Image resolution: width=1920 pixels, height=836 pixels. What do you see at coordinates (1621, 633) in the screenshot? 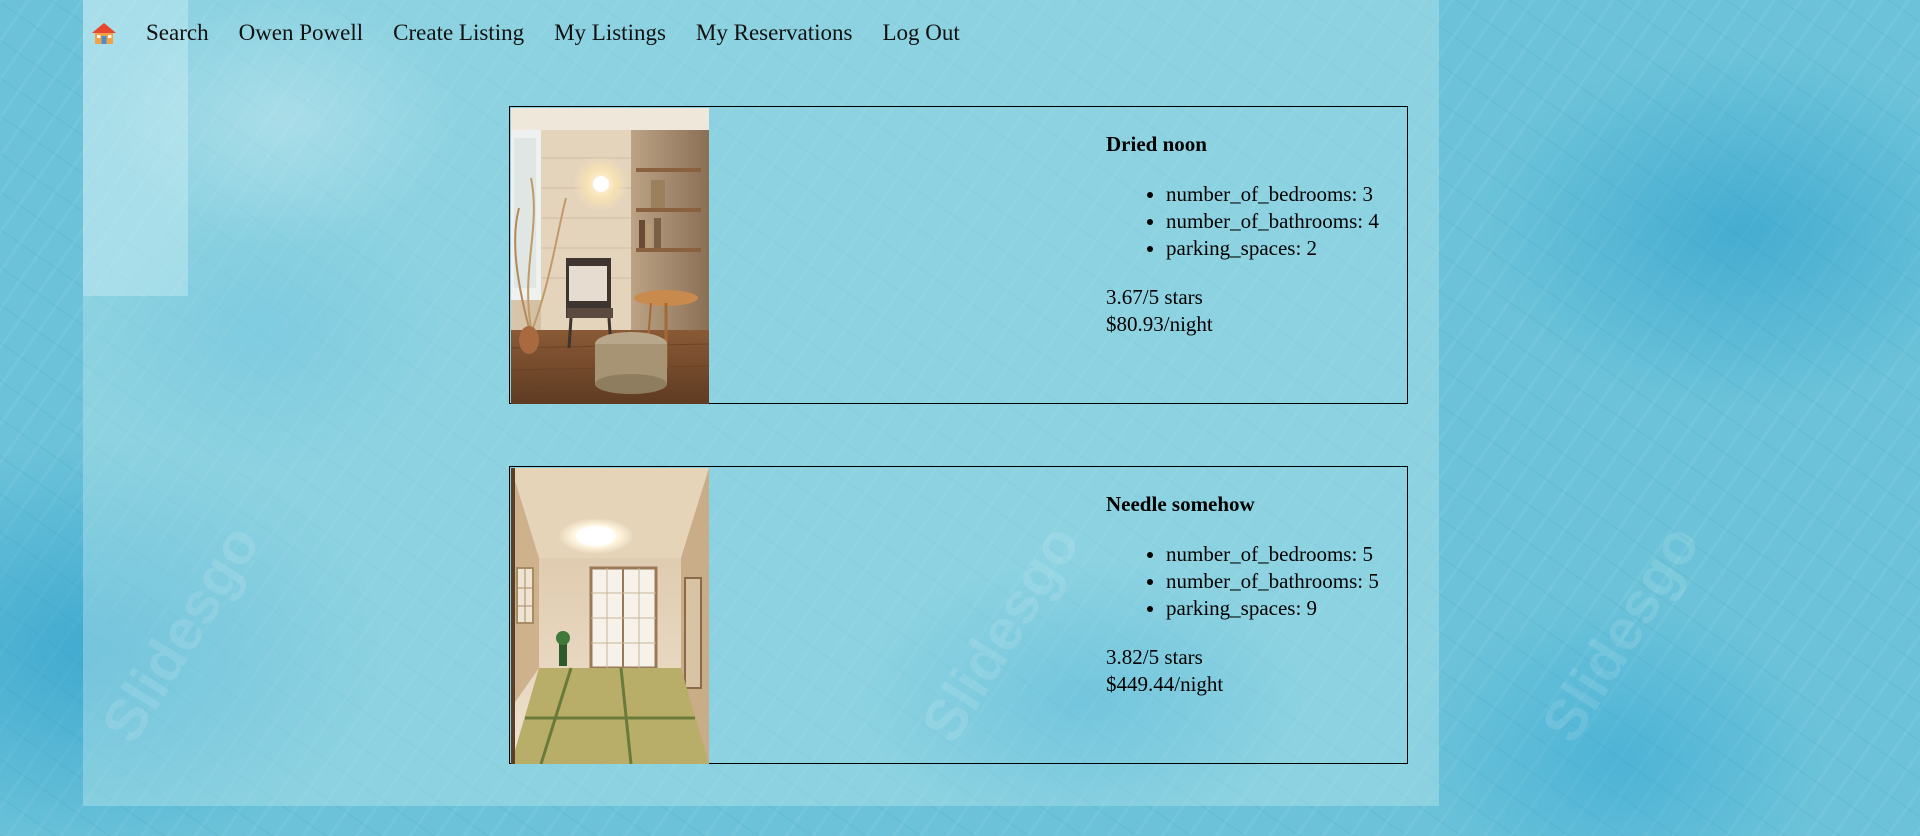
I see `background-watermark: Slidesgo` at bounding box center [1621, 633].